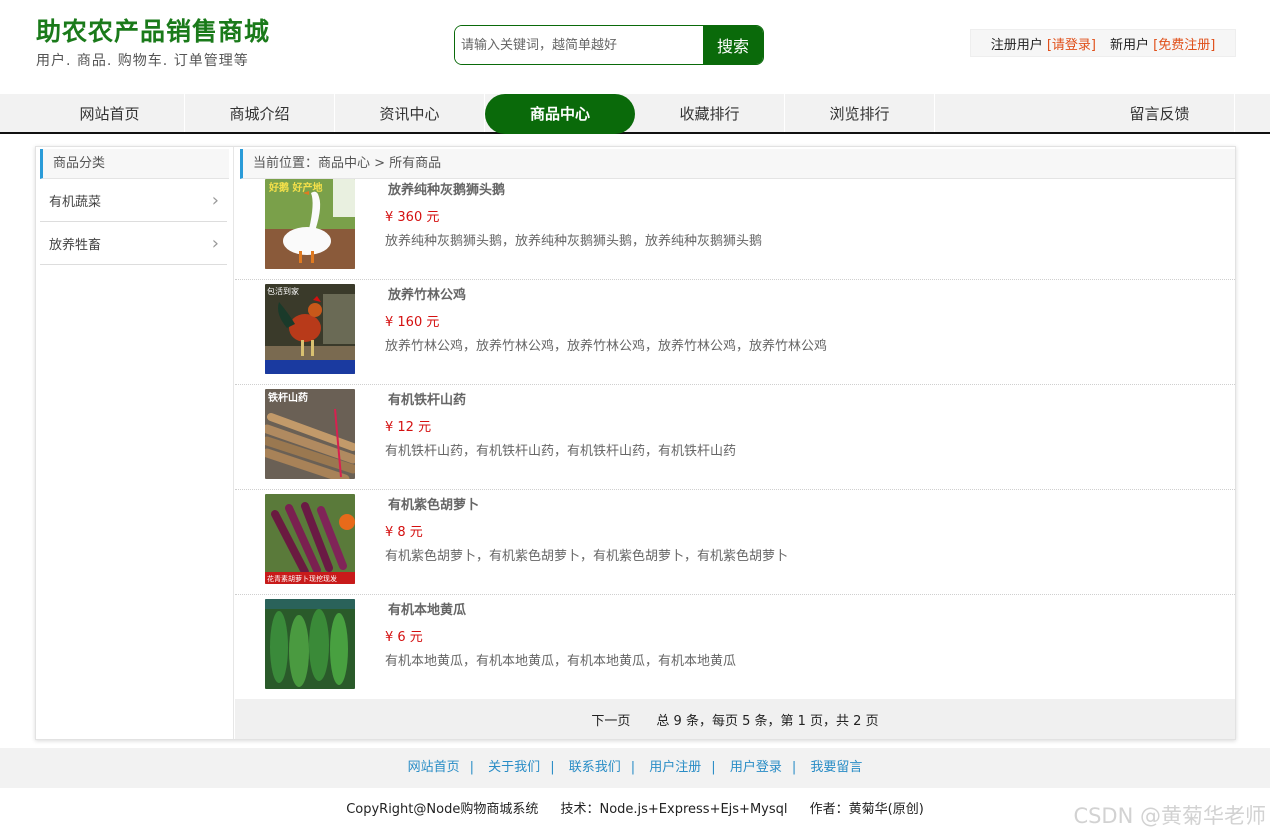 Image resolution: width=1270 pixels, height=837 pixels. I want to click on pagination: 下一页 总 9 条，每页 5 条，第 1 页，共 2 页, so click(735, 719).